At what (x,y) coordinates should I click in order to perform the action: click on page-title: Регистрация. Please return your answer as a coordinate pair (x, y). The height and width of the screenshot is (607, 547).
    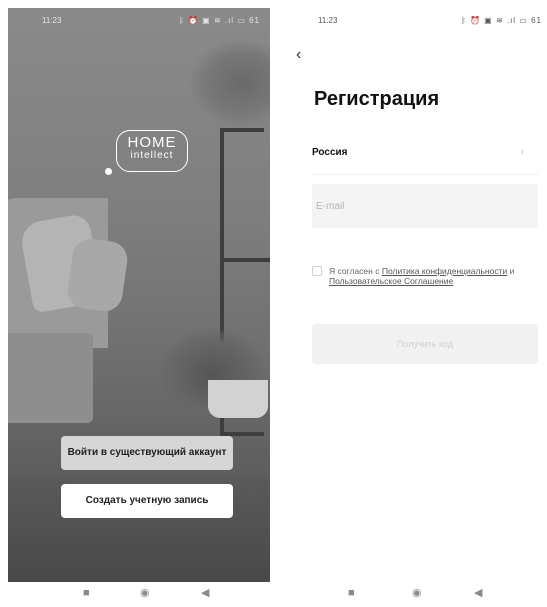
    Looking at the image, I should click on (377, 99).